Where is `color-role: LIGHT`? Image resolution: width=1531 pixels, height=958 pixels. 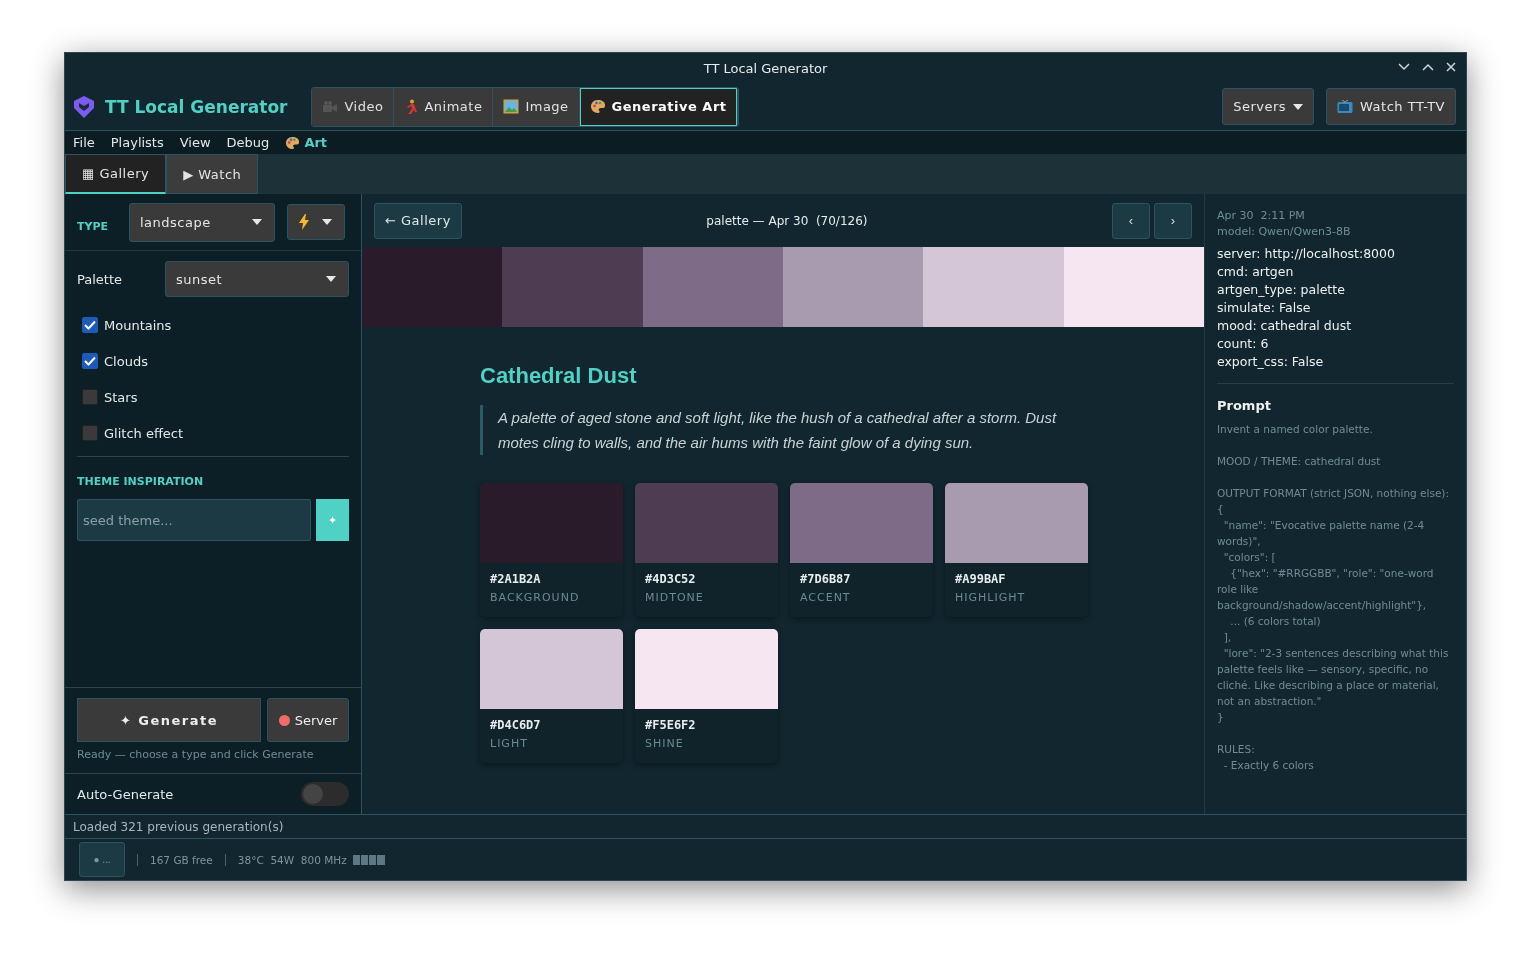
color-role: LIGHT is located at coordinates (509, 743).